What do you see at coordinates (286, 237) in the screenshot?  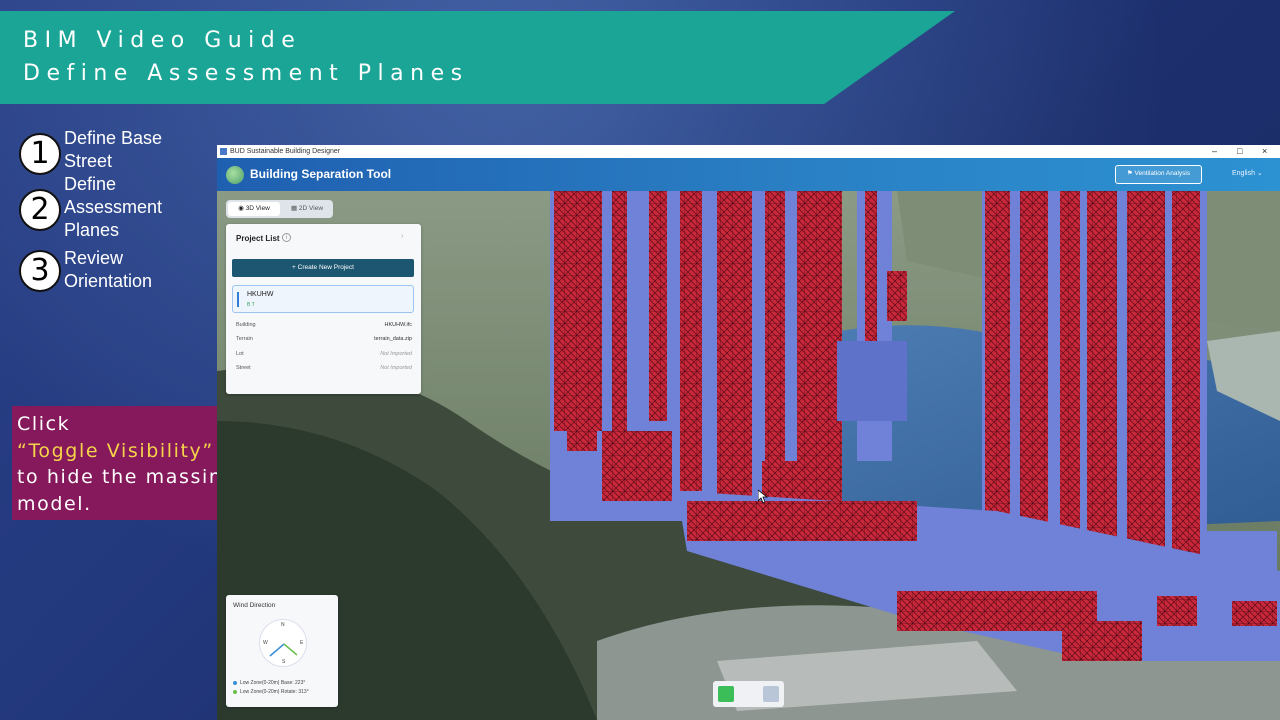 I see `info-icon: i` at bounding box center [286, 237].